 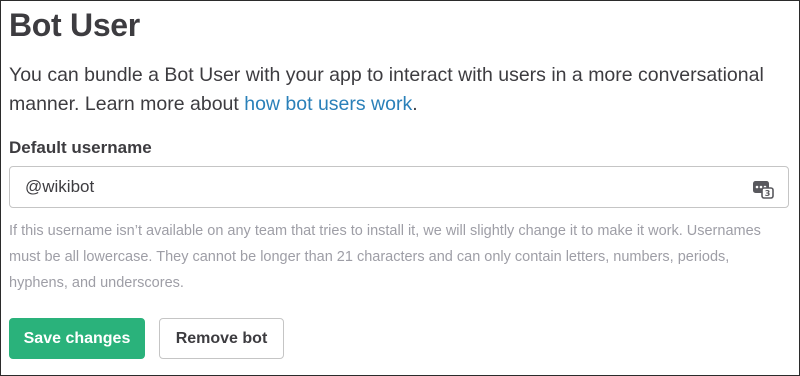 What do you see at coordinates (415, 104) in the screenshot?
I see `description-end: .` at bounding box center [415, 104].